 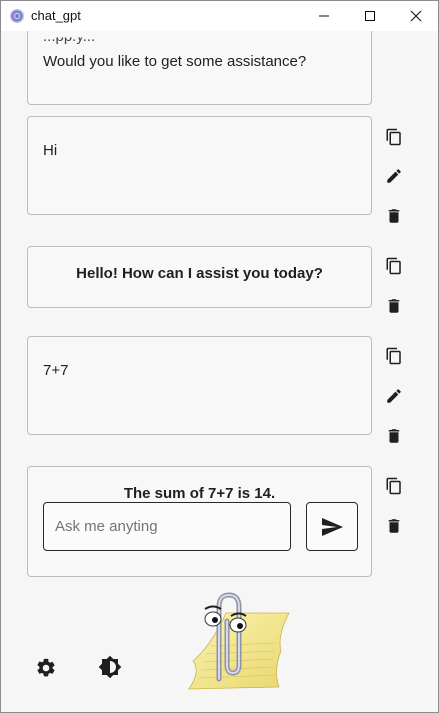 I want to click on maximize-button, so click(x=370, y=16).